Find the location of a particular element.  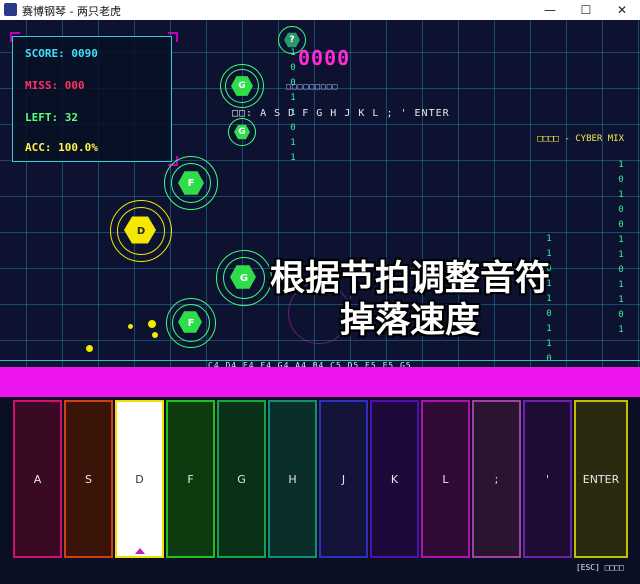

key-label: ENTER is located at coordinates (601, 479).